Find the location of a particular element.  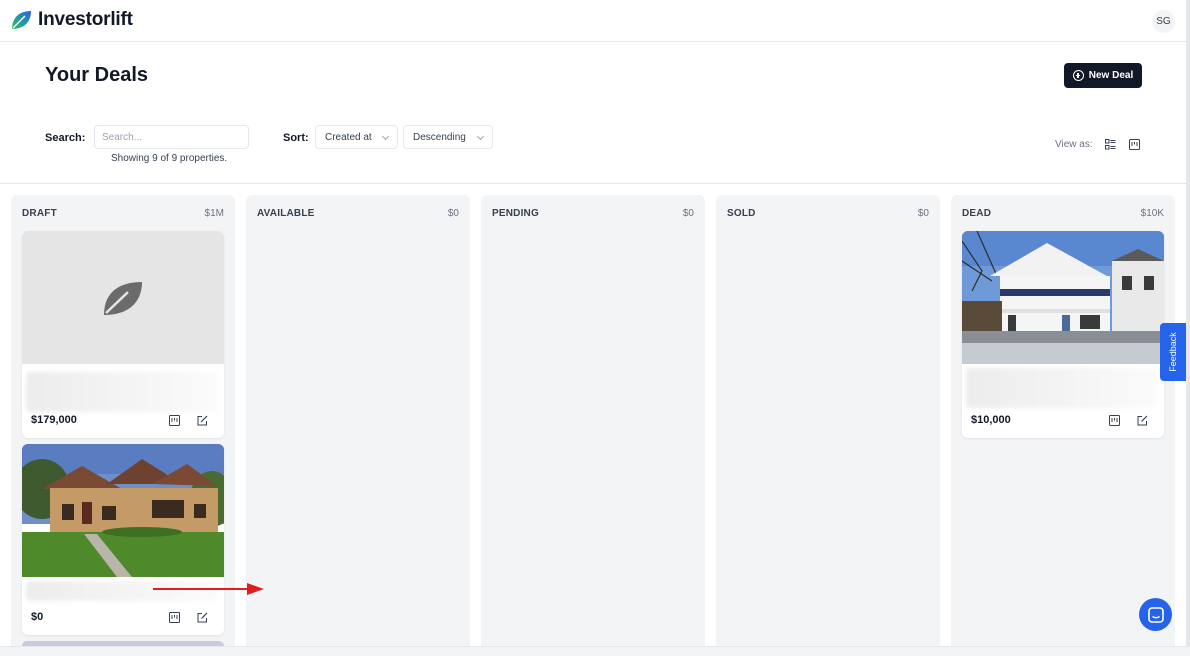

feedback-tab: Feedback is located at coordinates (1173, 352).